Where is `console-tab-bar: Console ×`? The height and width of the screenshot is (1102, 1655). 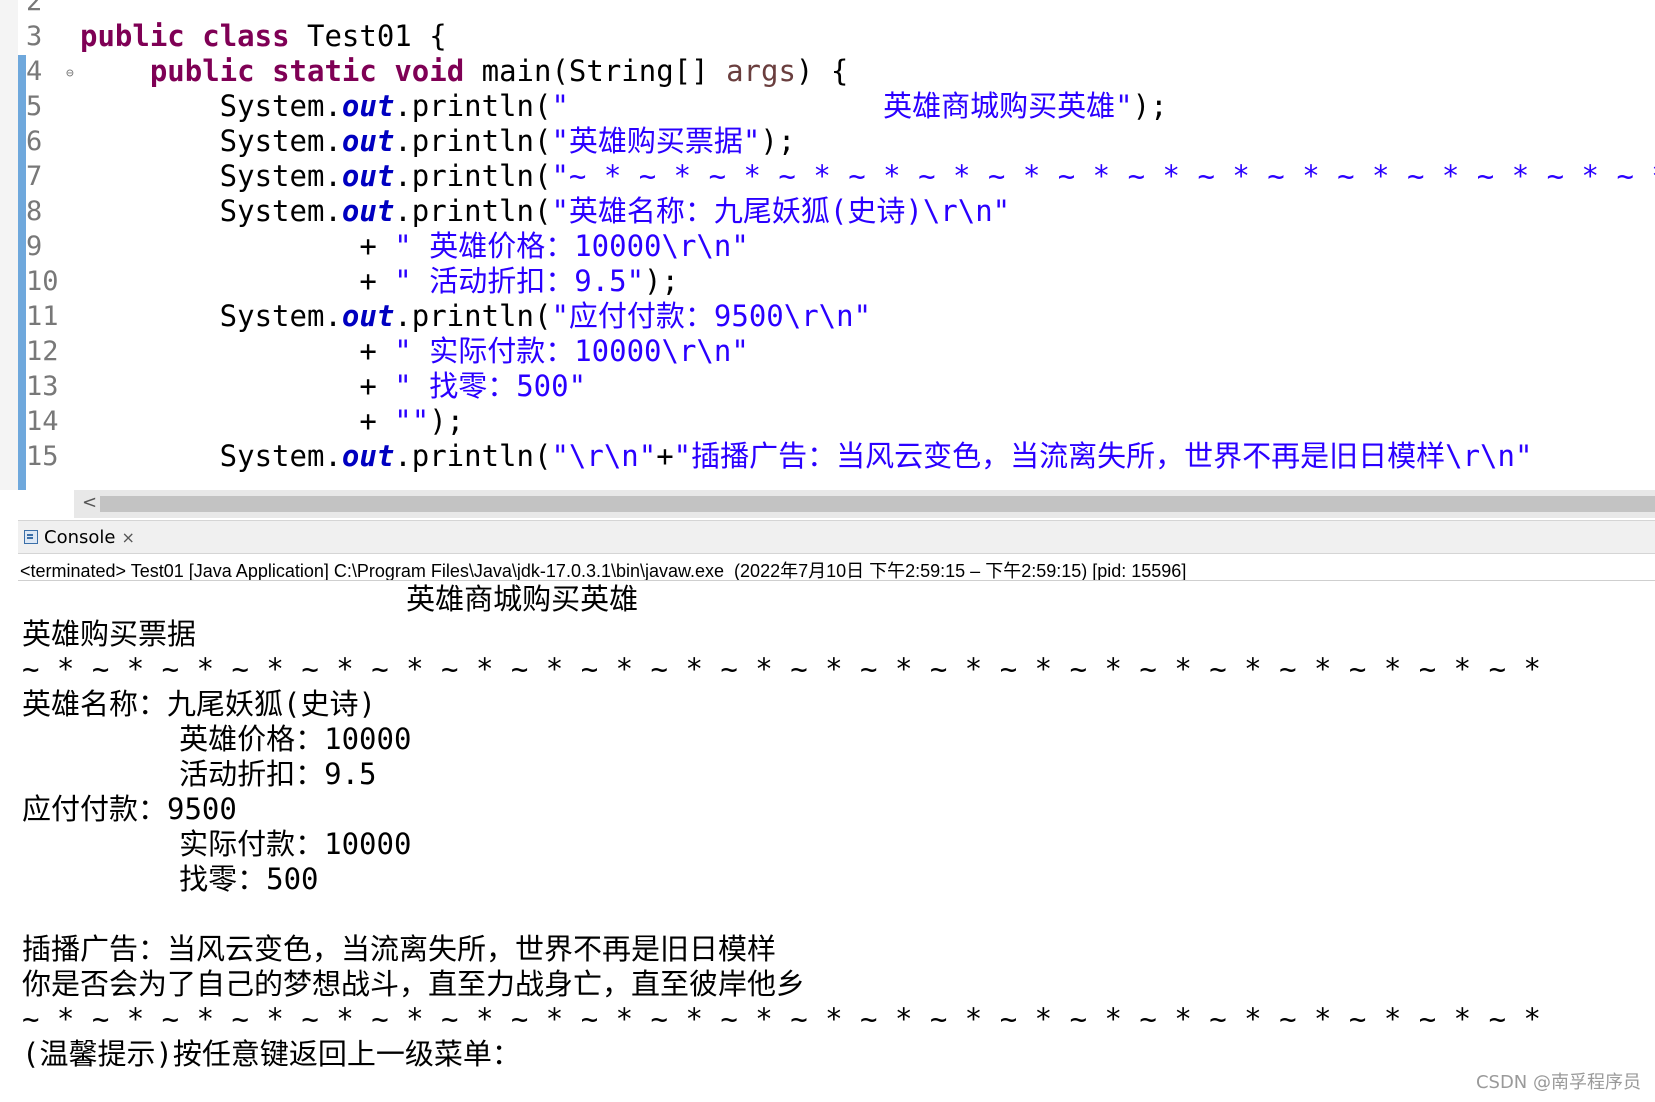 console-tab-bar: Console × is located at coordinates (836, 537).